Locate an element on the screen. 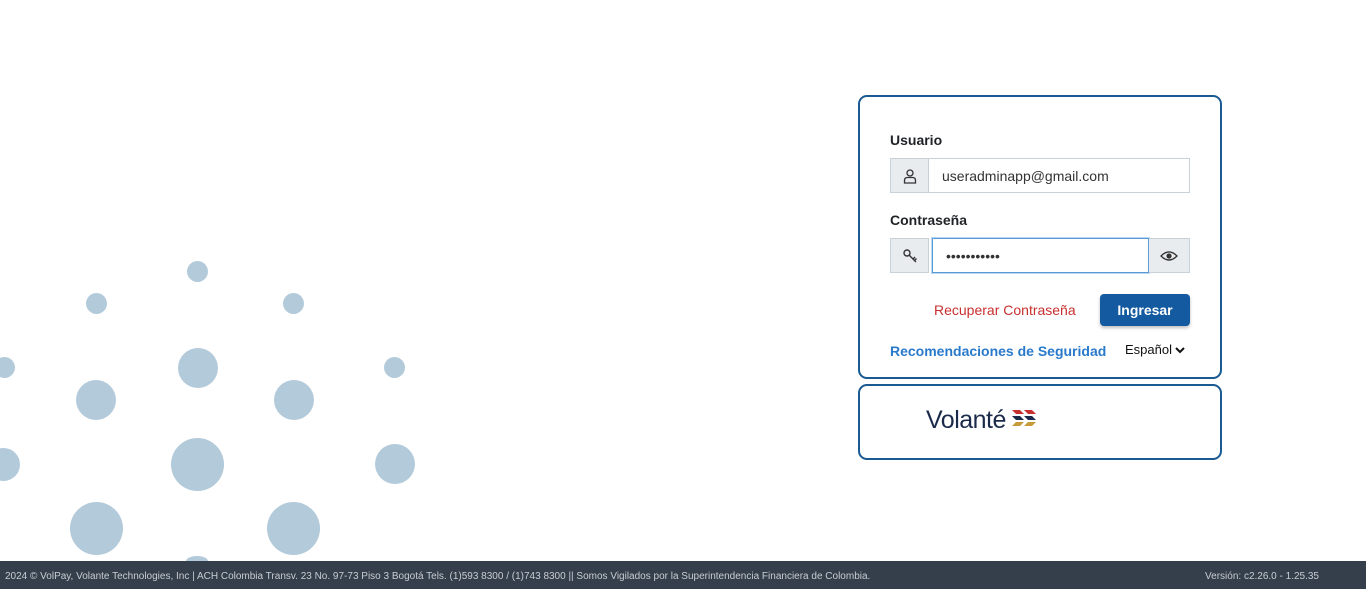 The image size is (1366, 589). language-label: Español is located at coordinates (1148, 349).